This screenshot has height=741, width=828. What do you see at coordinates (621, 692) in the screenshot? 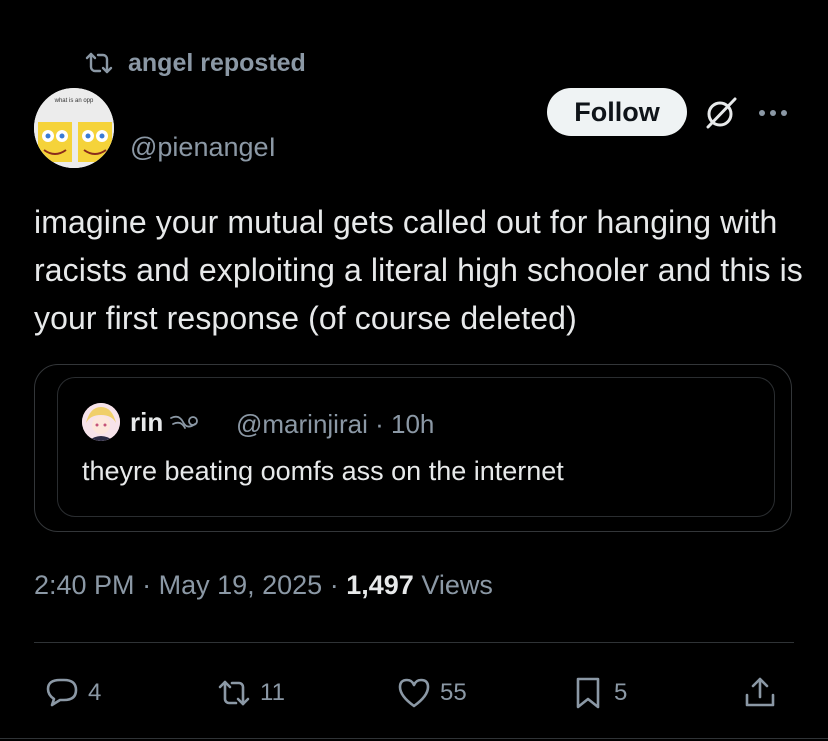
I see `bookmark-count: 5` at bounding box center [621, 692].